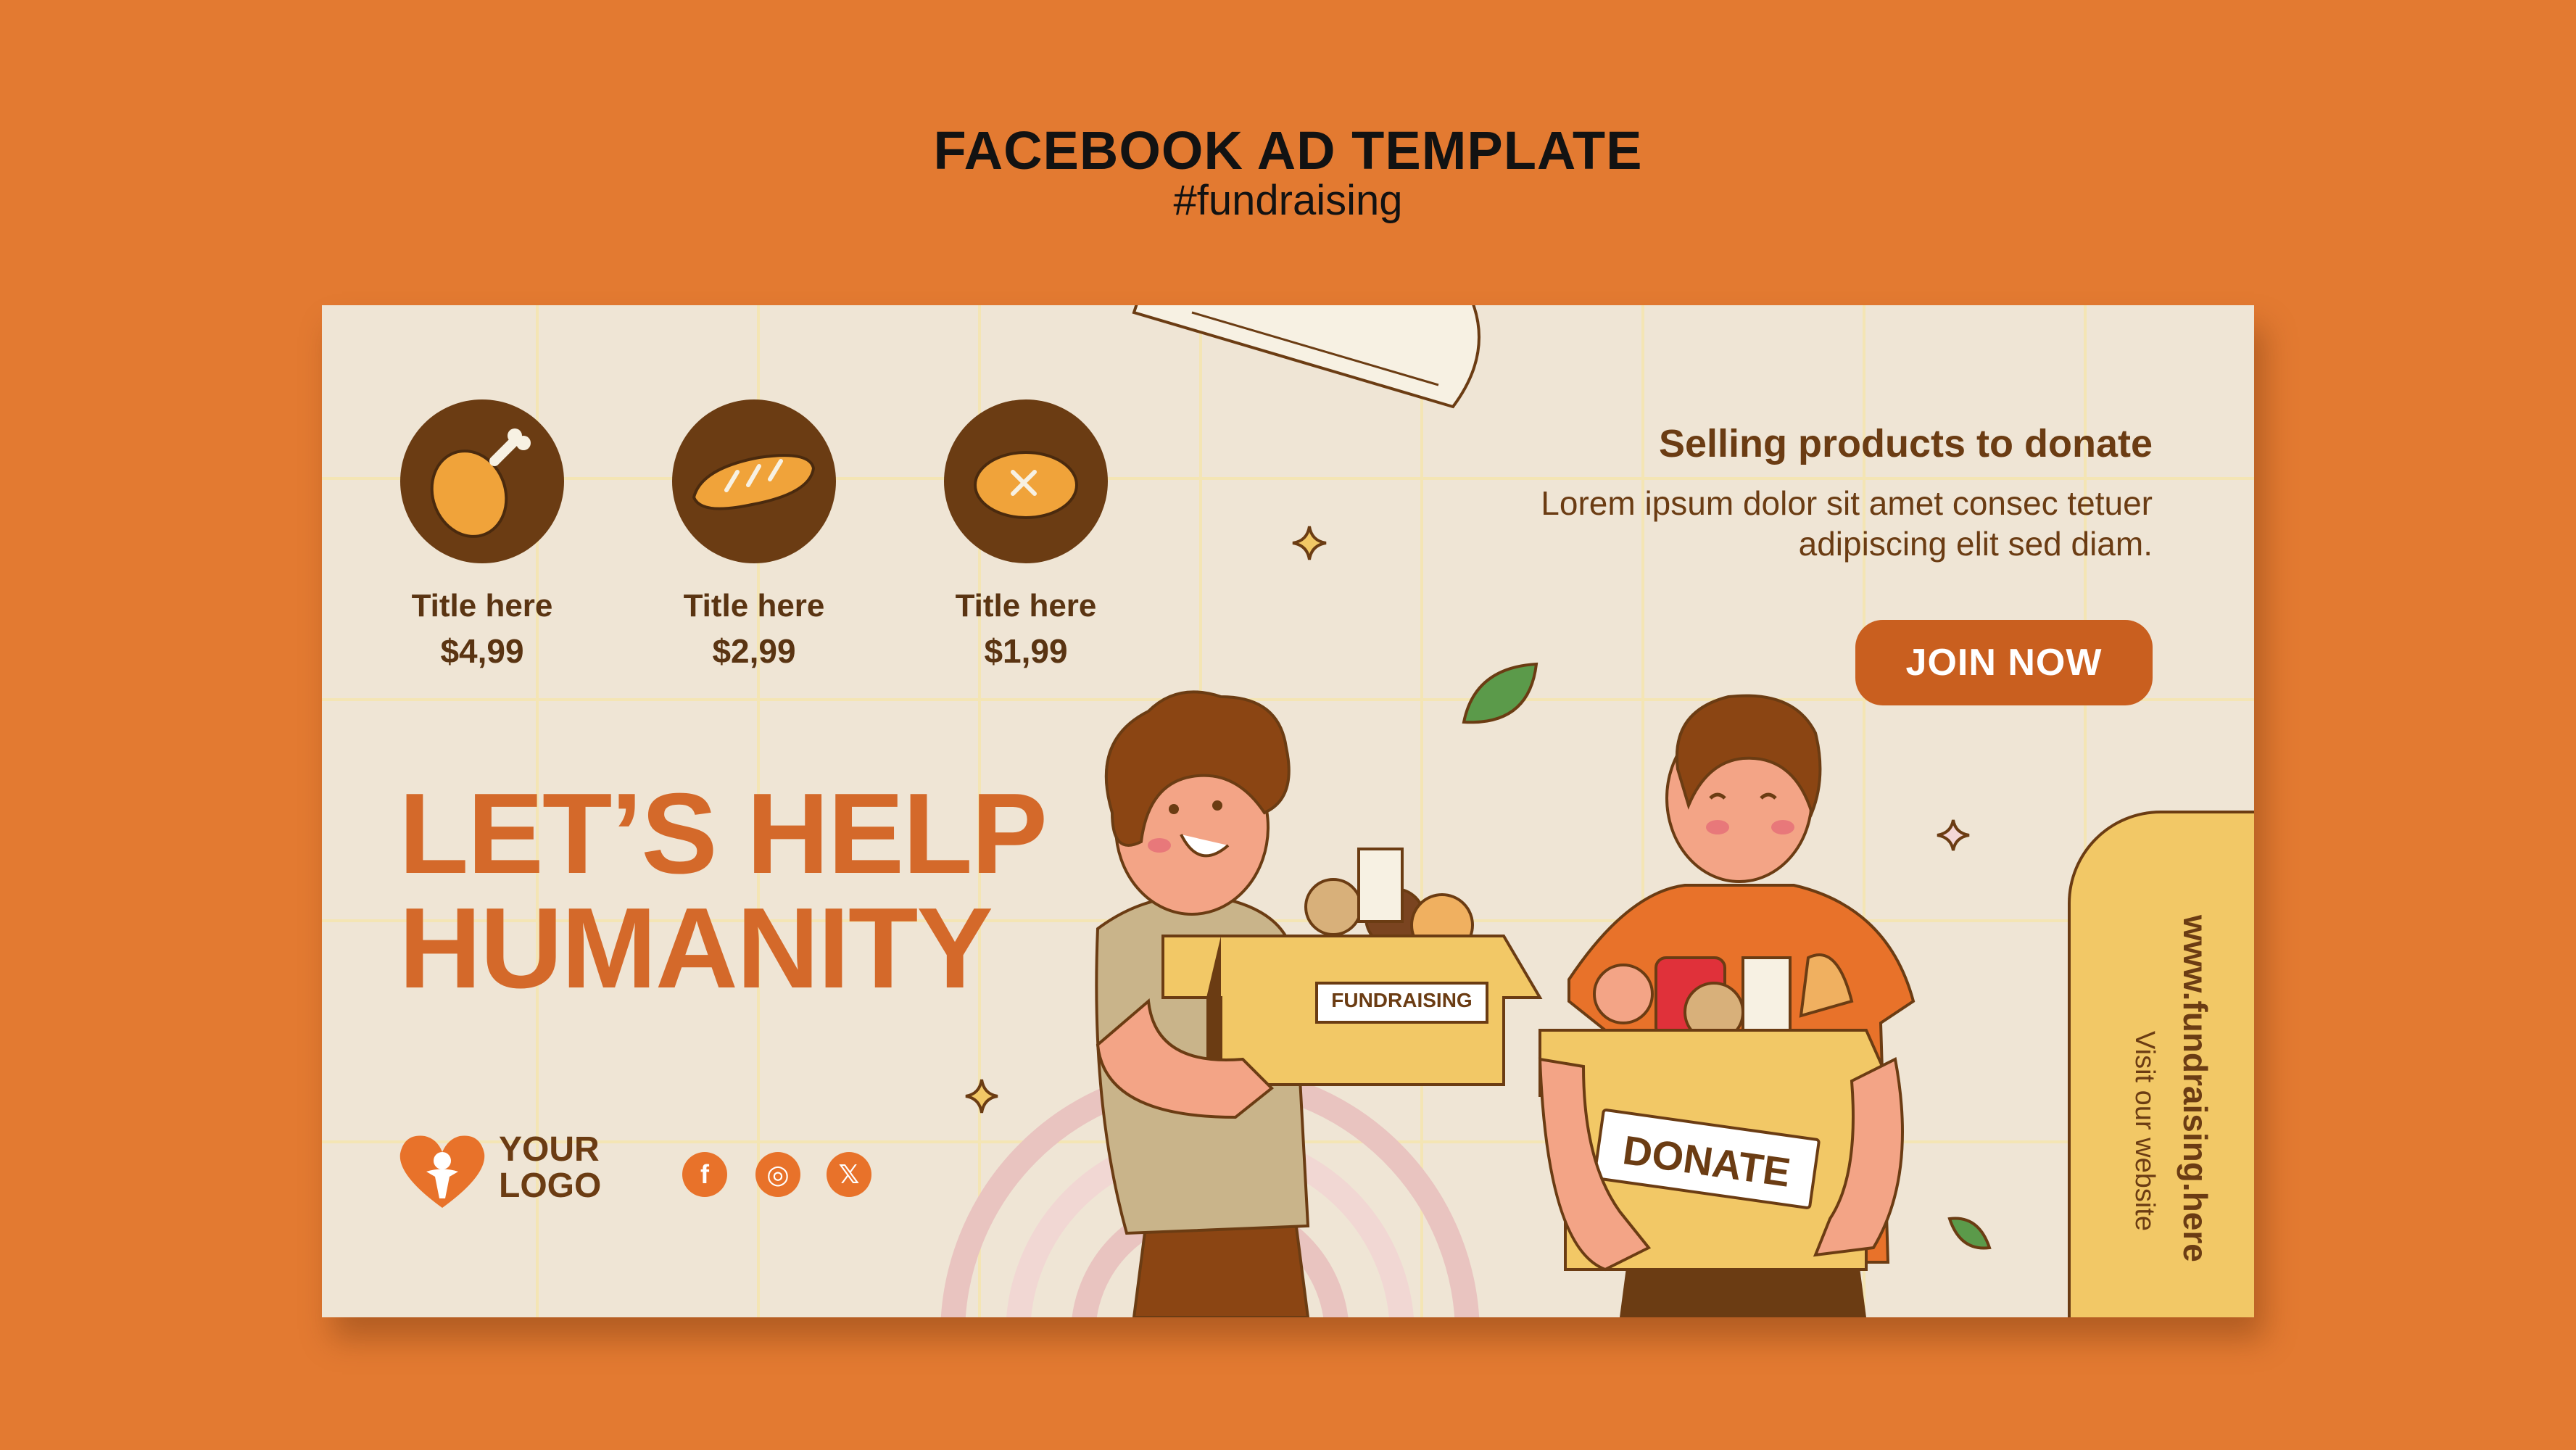  I want to click on logo-line-1: YOUR, so click(549, 1149).